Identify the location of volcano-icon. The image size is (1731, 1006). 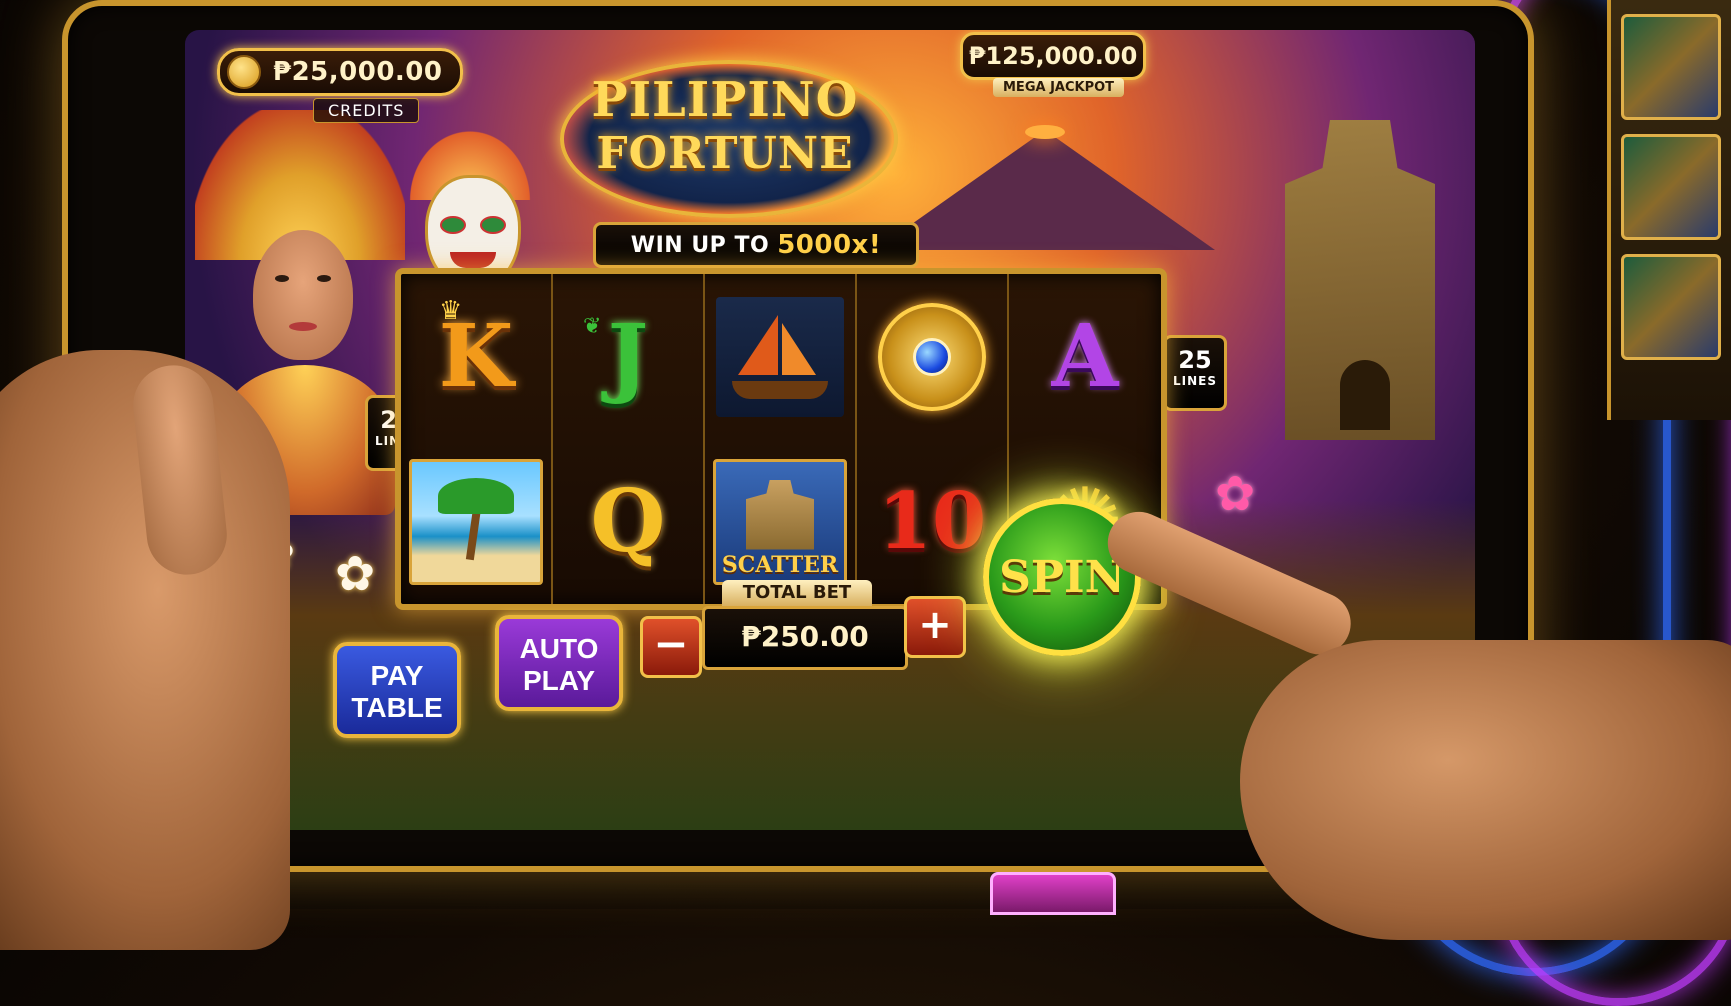
(1045, 190).